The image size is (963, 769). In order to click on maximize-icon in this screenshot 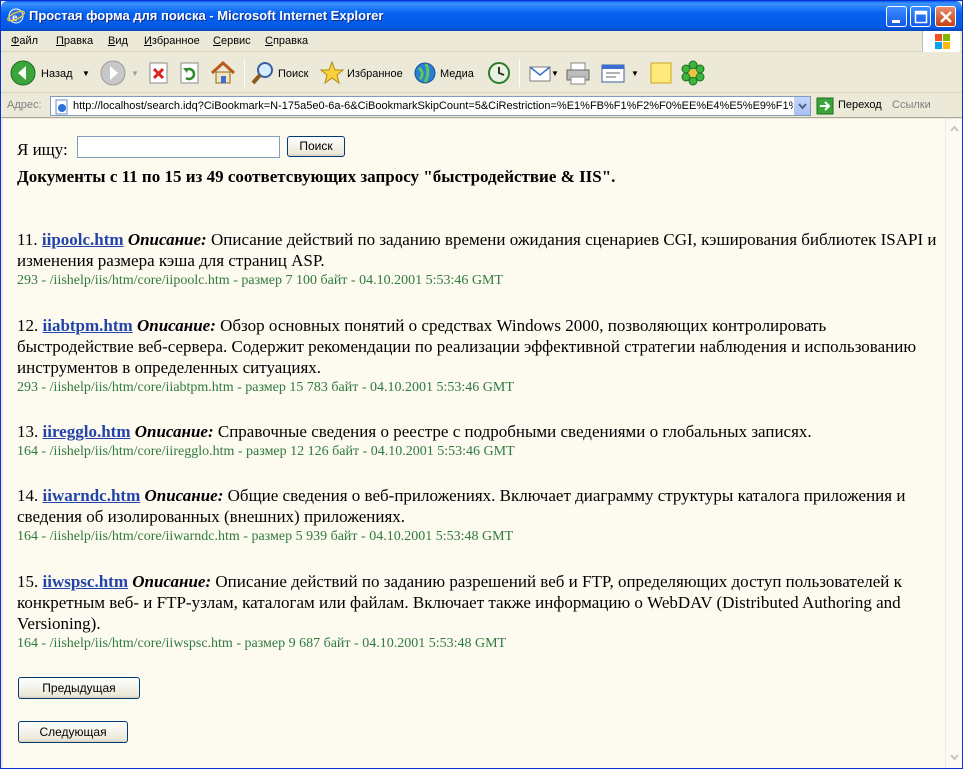, I will do `click(921, 17)`.